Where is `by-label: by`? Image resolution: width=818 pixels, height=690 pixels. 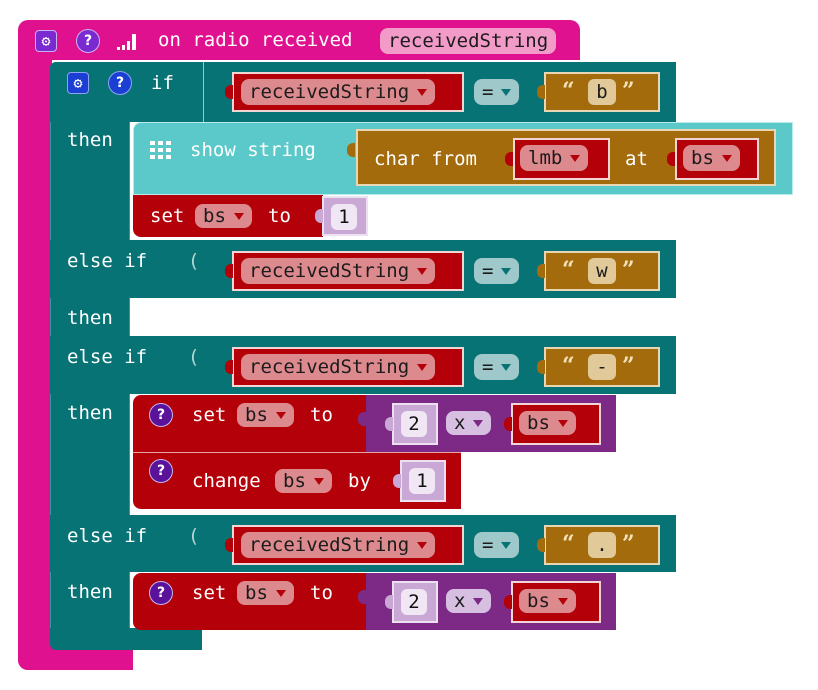 by-label: by is located at coordinates (359, 481).